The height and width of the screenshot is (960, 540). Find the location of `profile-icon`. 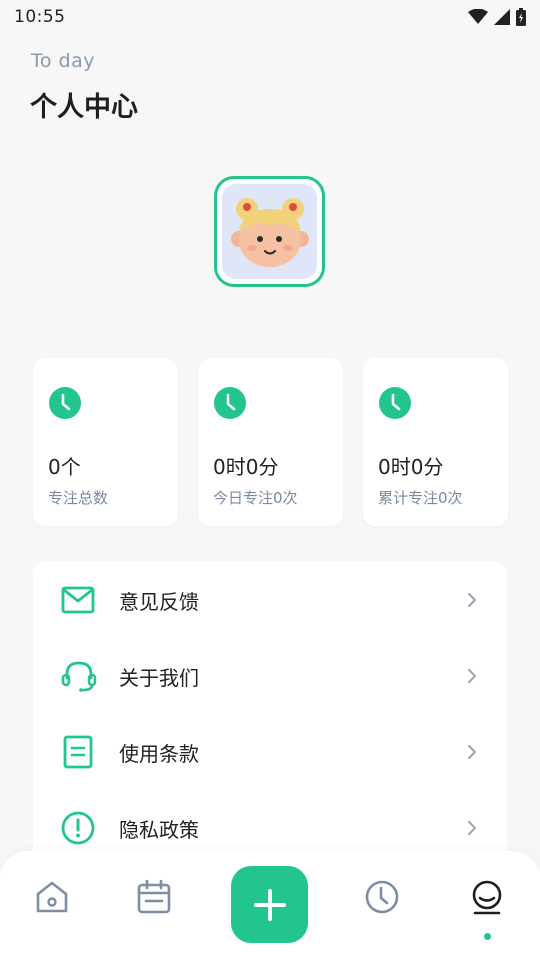

profile-icon is located at coordinates (487, 897).